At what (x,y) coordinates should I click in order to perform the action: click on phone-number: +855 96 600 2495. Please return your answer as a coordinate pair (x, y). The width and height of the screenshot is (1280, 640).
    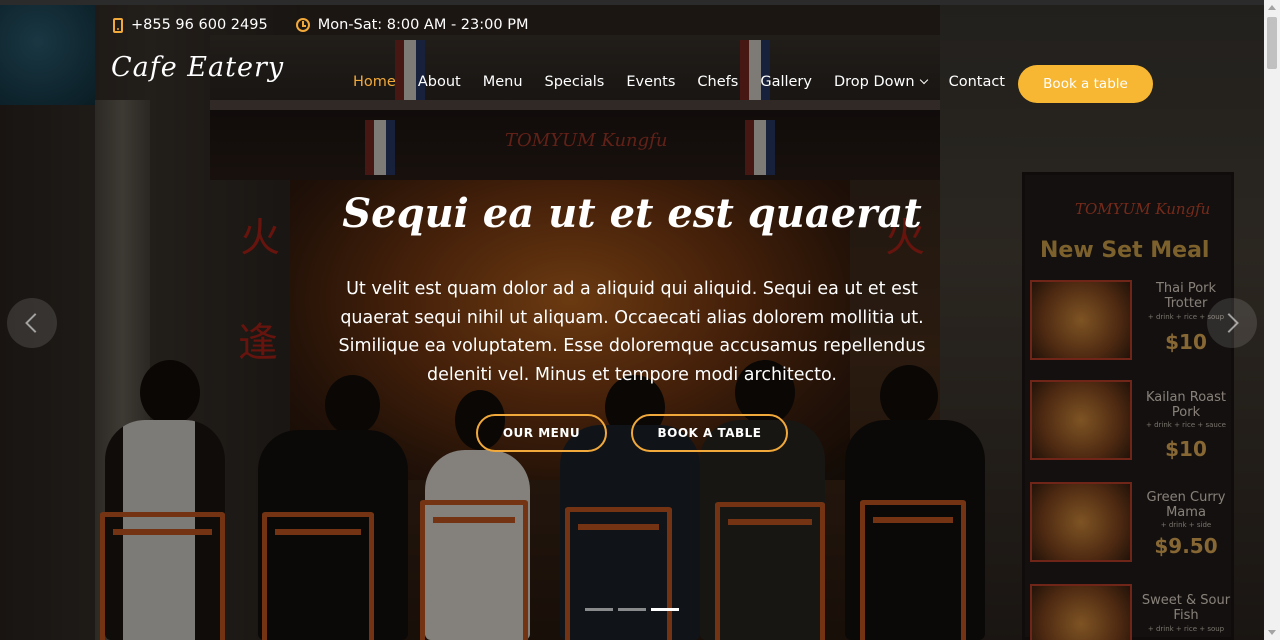
    Looking at the image, I should click on (199, 25).